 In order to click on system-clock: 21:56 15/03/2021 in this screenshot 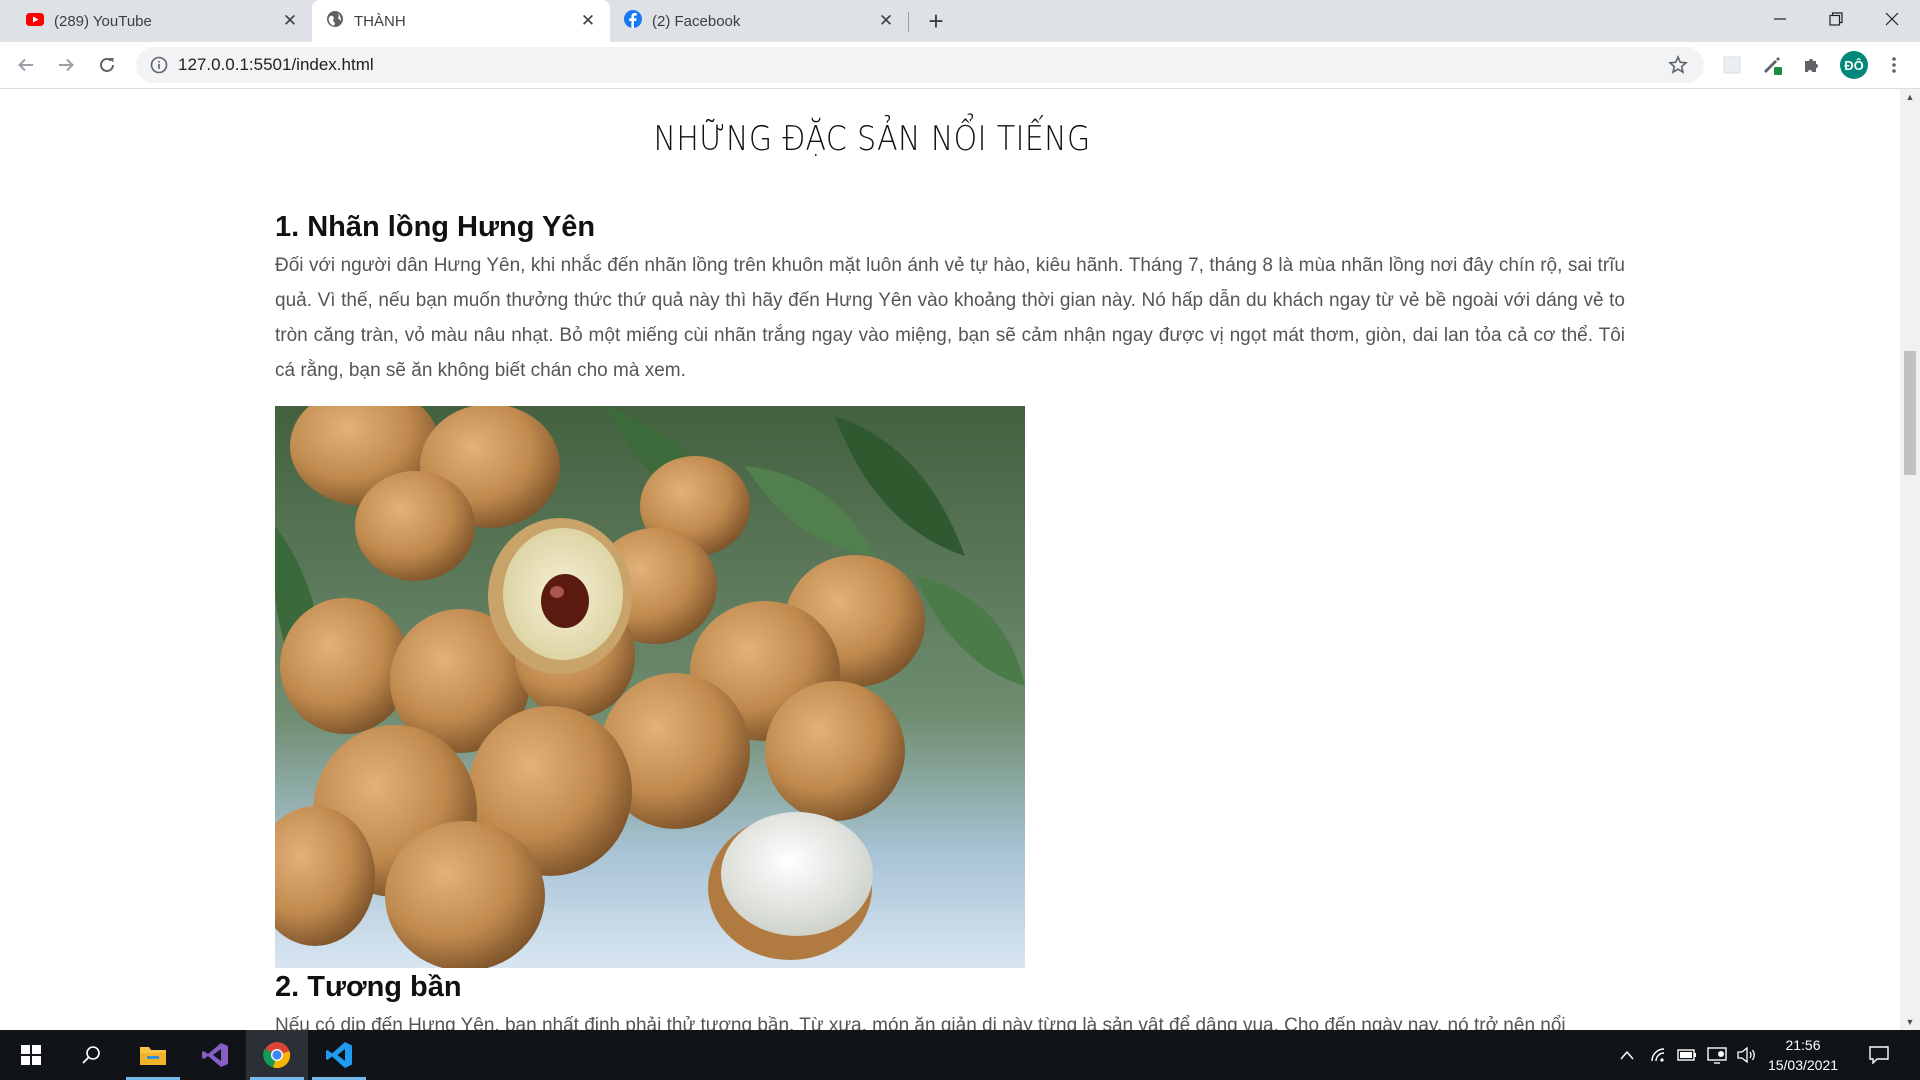, I will do `click(1803, 1055)`.